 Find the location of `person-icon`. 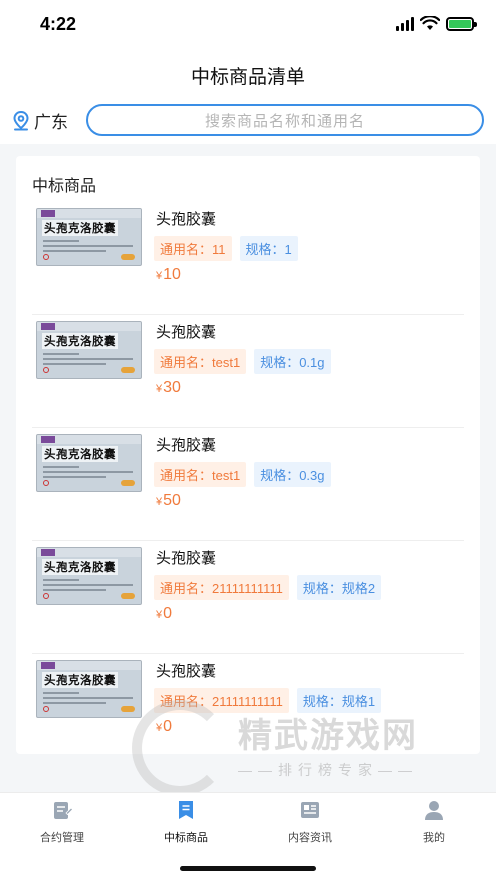

person-icon is located at coordinates (434, 810).